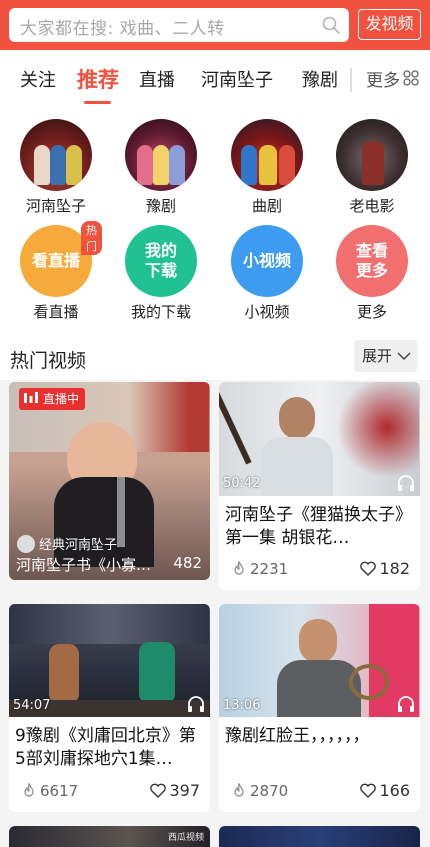 The height and width of the screenshot is (847, 430). I want to click on shortcut-label: 更多, so click(371, 312).